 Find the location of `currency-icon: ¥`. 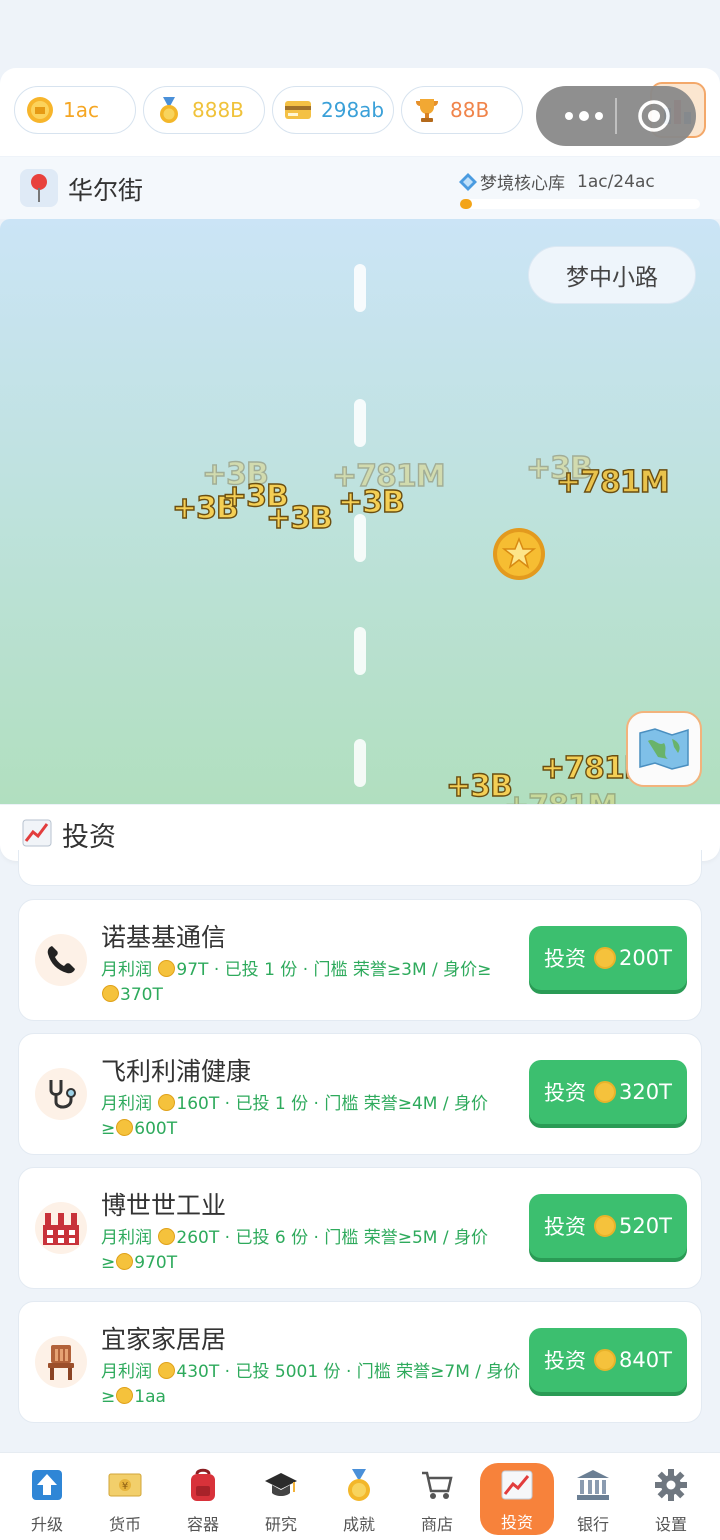

currency-icon: ¥ is located at coordinates (125, 1485).